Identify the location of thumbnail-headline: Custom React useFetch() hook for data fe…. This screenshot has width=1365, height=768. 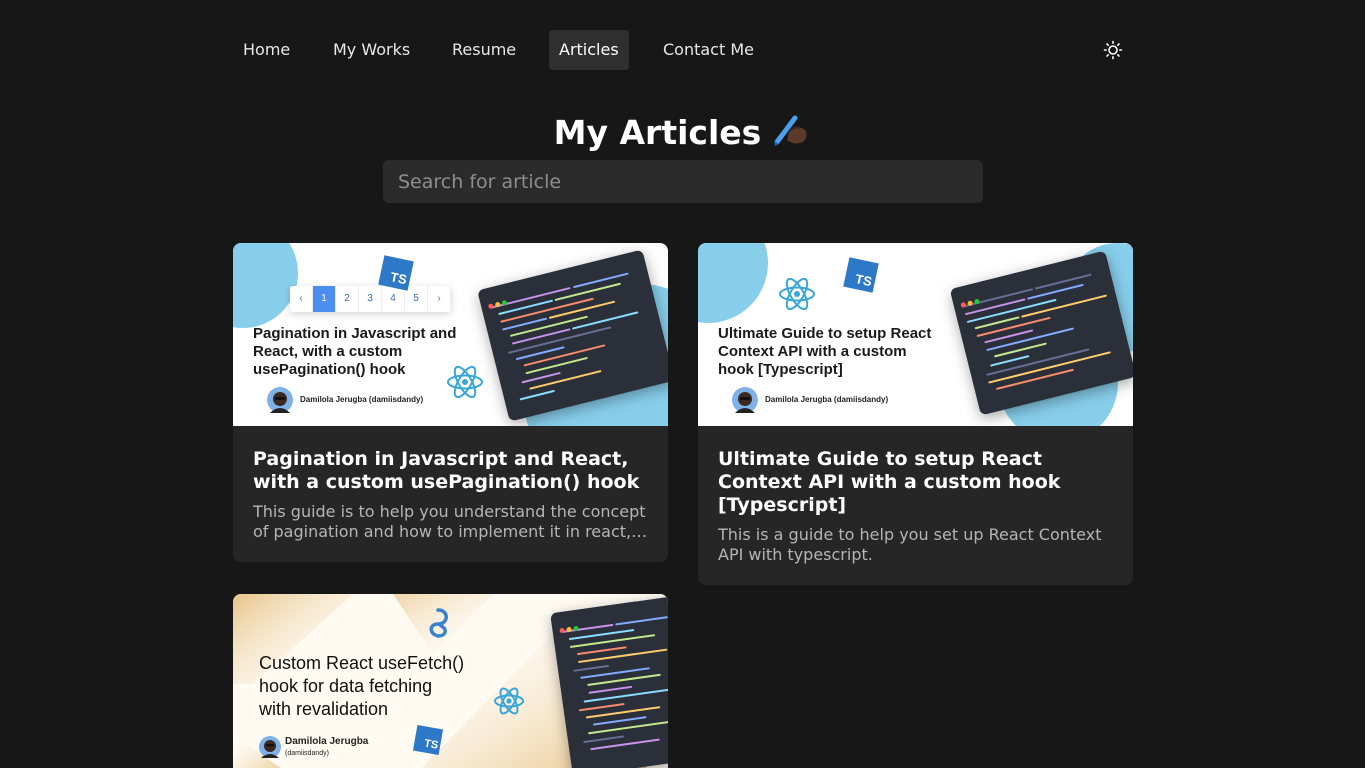
(361, 686).